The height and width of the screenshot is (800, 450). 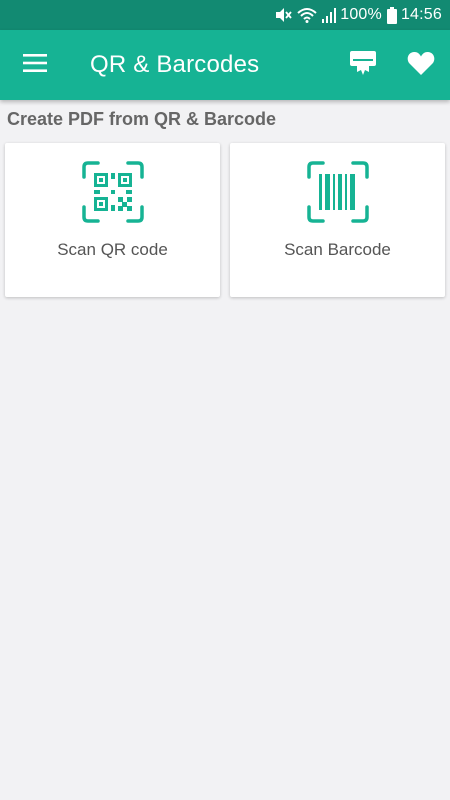 I want to click on scan-qr-card: Scan QR code, so click(x=112, y=220).